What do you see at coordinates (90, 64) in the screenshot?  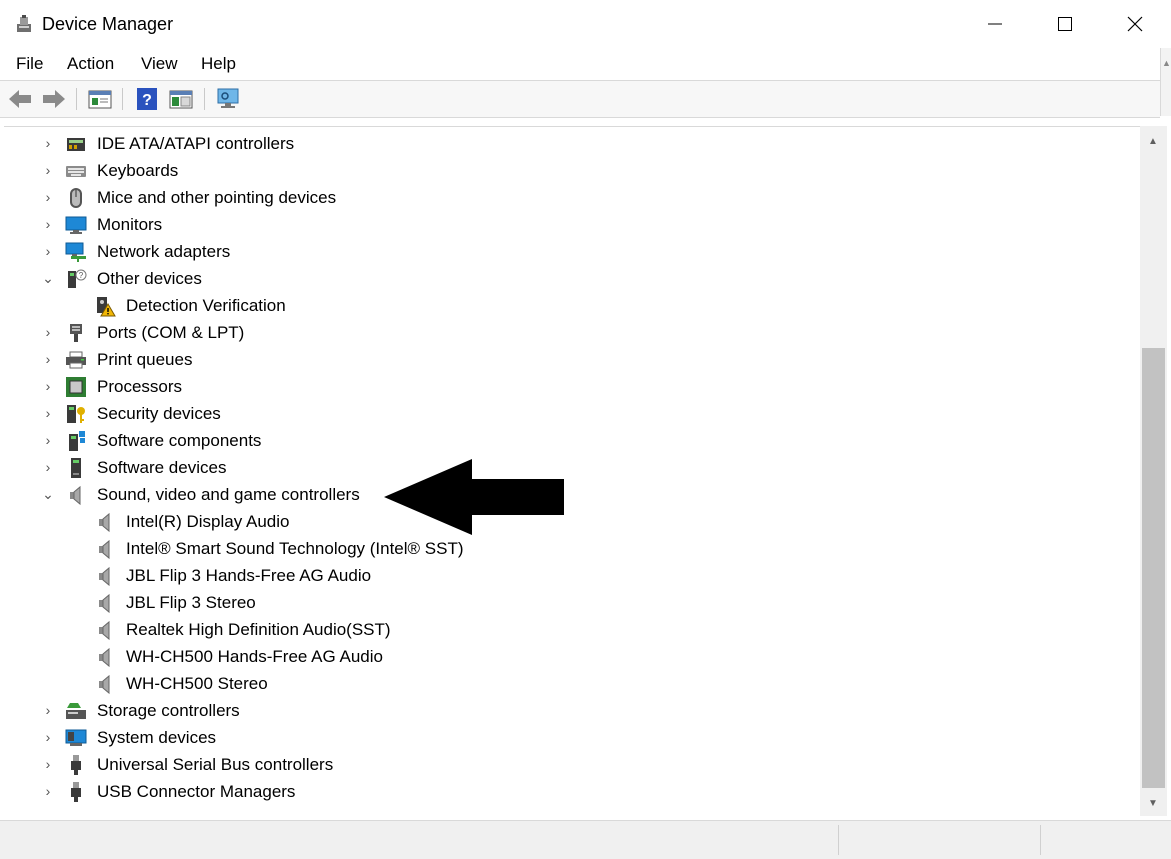 I see `menu-action: Action` at bounding box center [90, 64].